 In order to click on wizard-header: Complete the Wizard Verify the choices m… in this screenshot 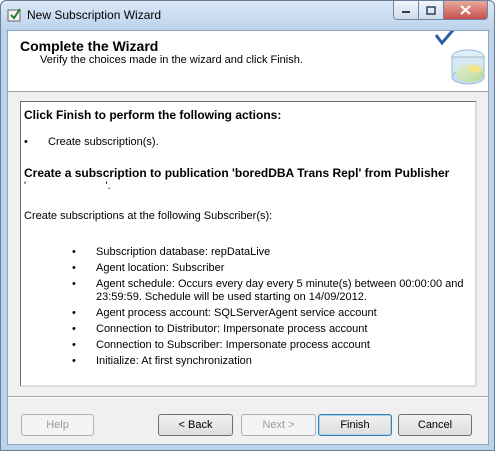, I will do `click(248, 61)`.